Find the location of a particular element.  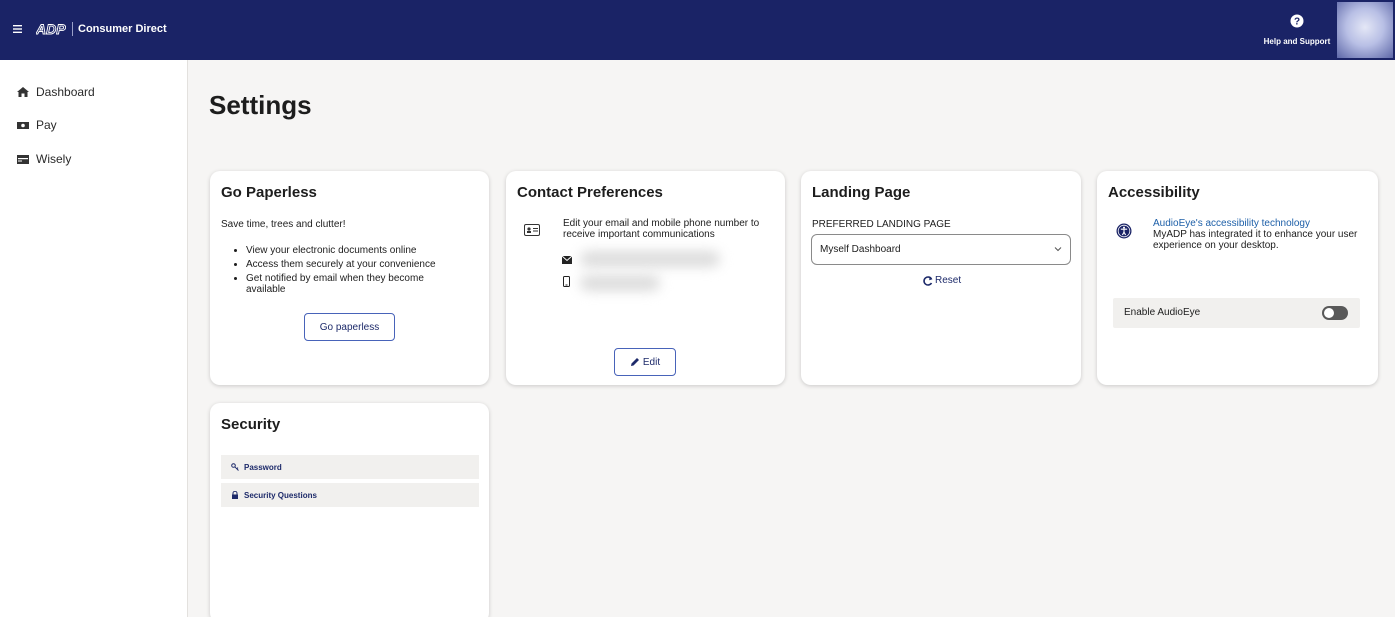

enable-audioeye-toggle is located at coordinates (1335, 313).